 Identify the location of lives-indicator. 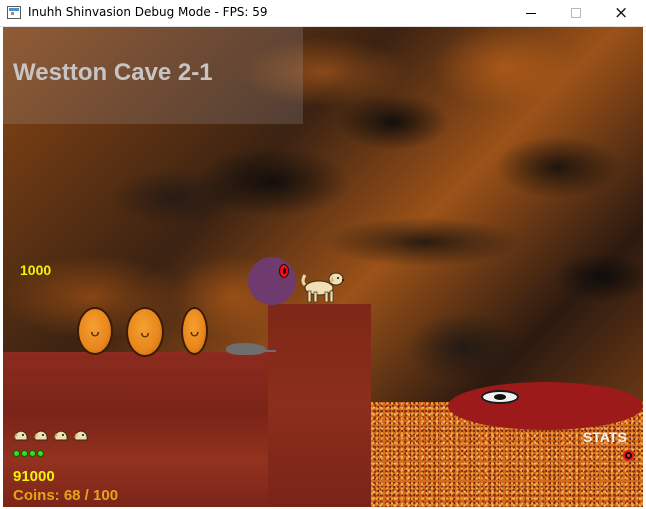
(53, 435).